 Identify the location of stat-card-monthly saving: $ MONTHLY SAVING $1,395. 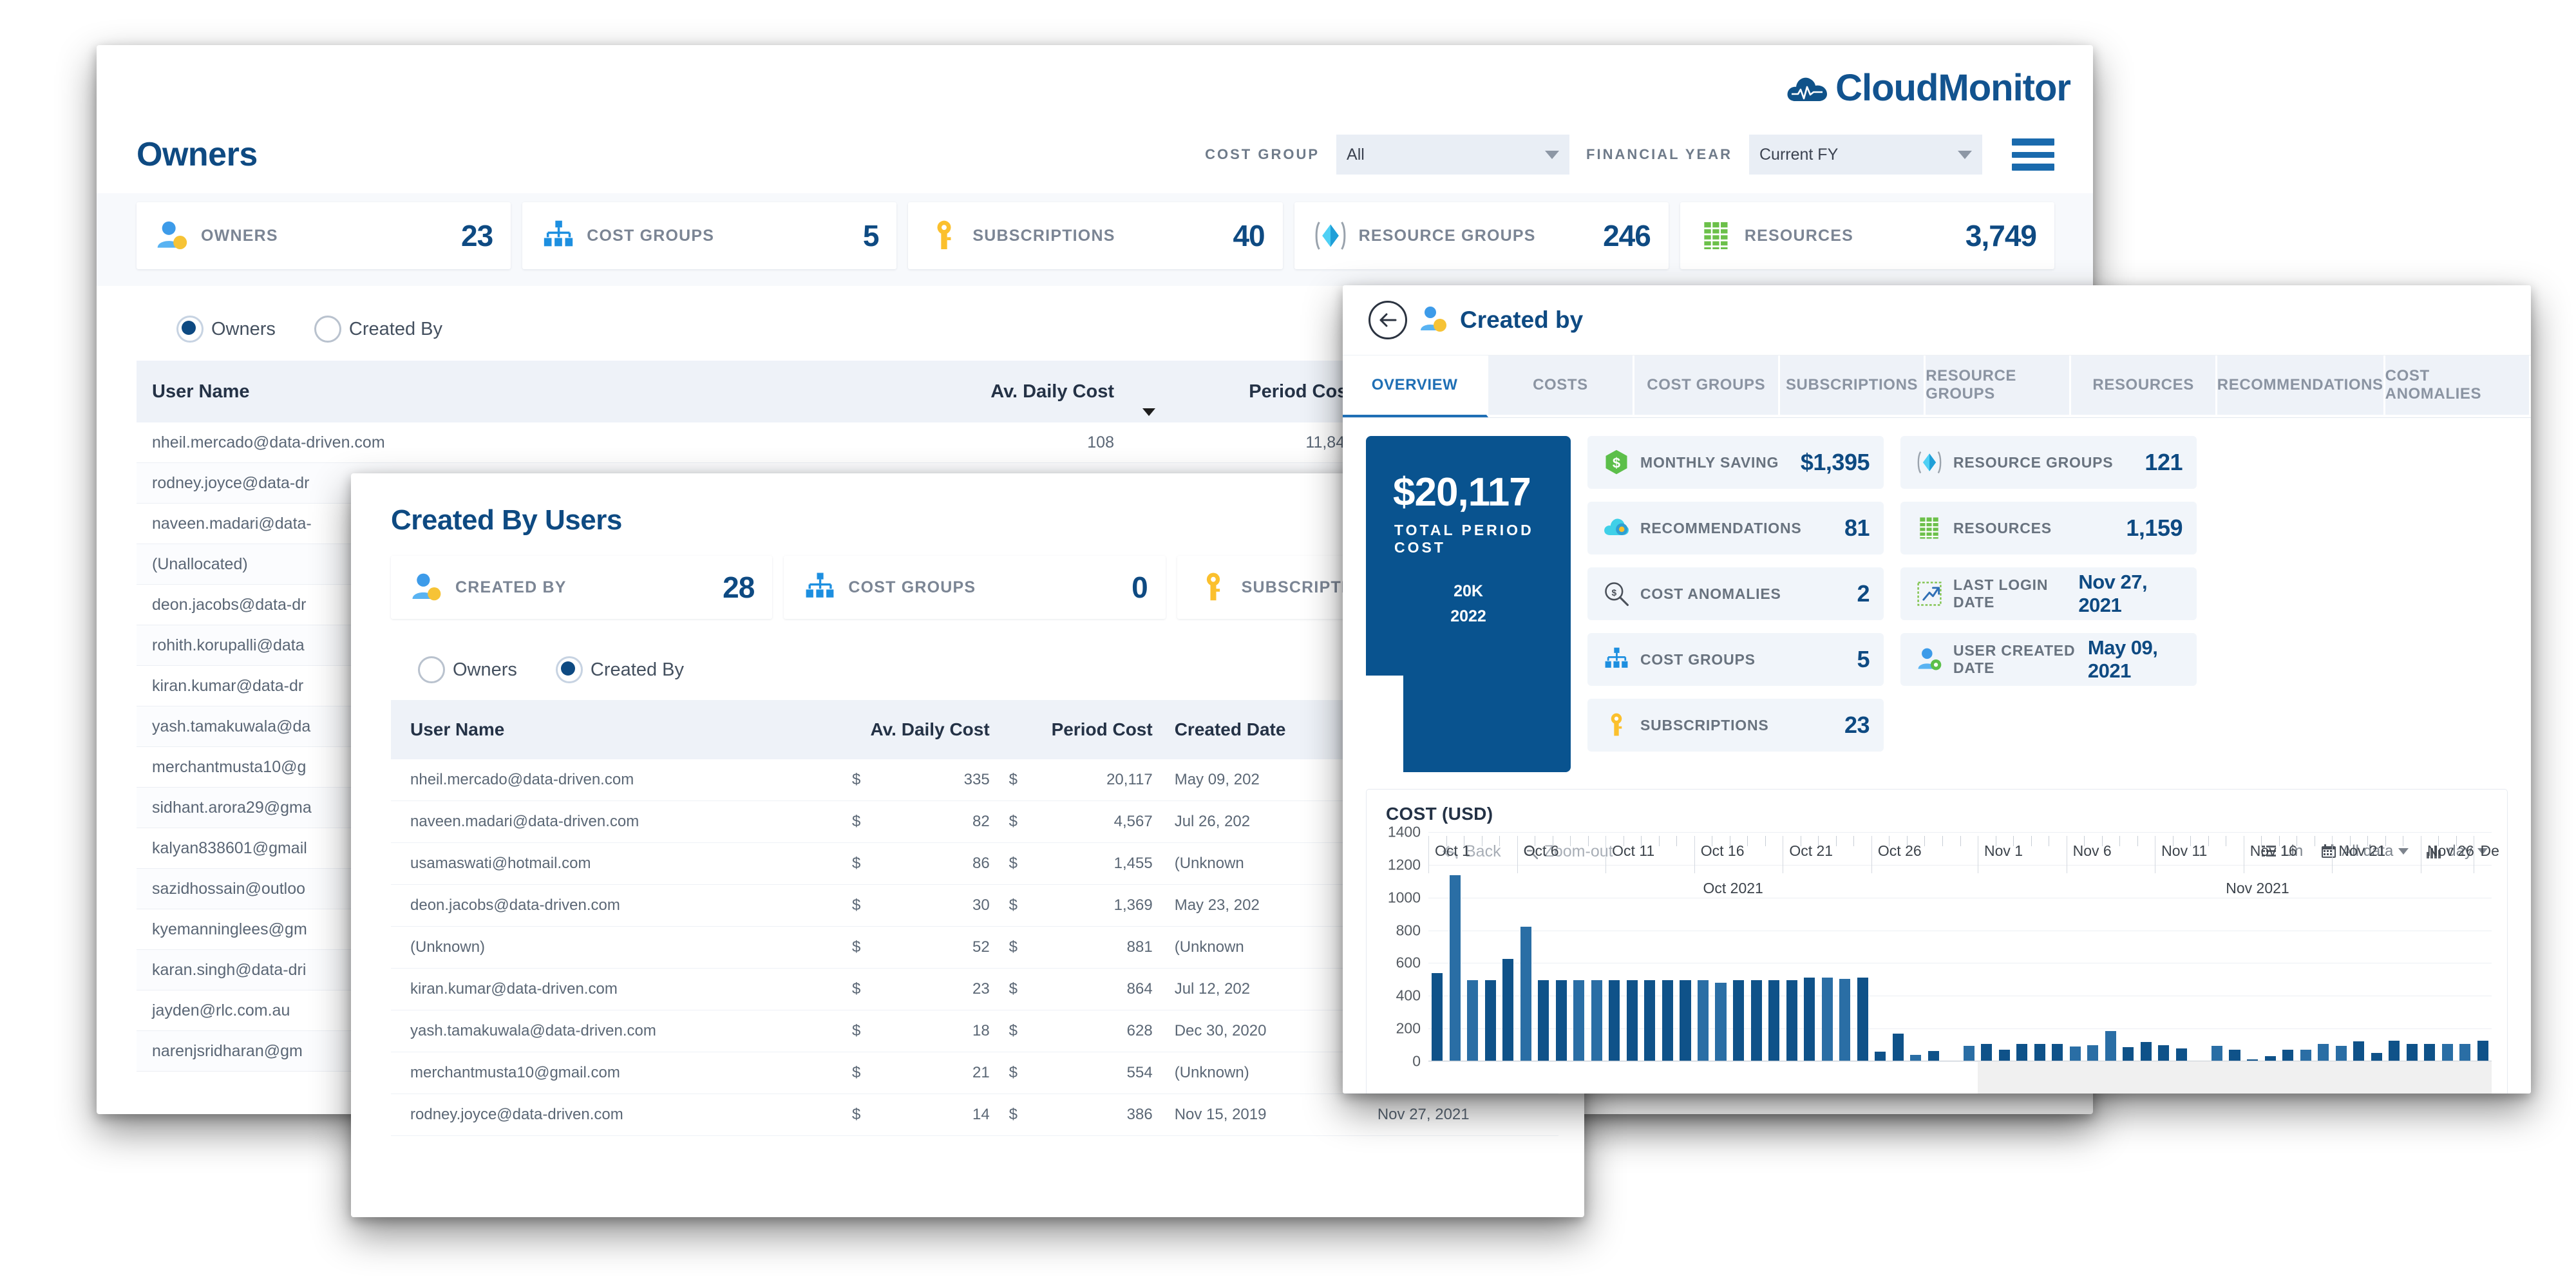
(1735, 463).